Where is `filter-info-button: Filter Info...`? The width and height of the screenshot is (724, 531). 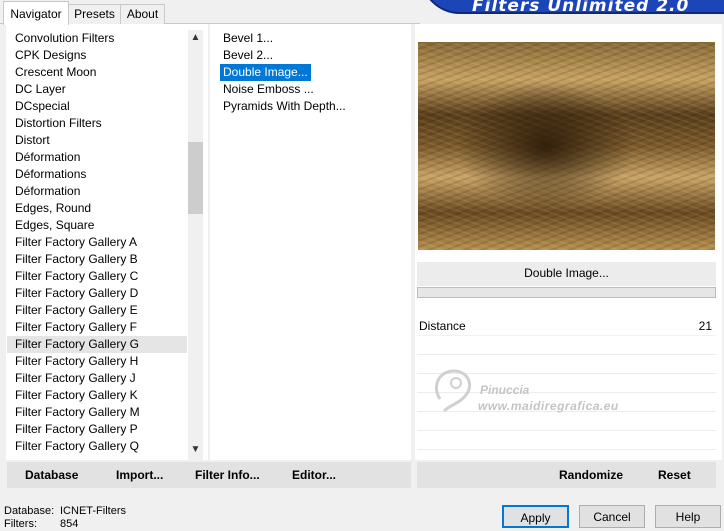 filter-info-button: Filter Info... is located at coordinates (227, 475).